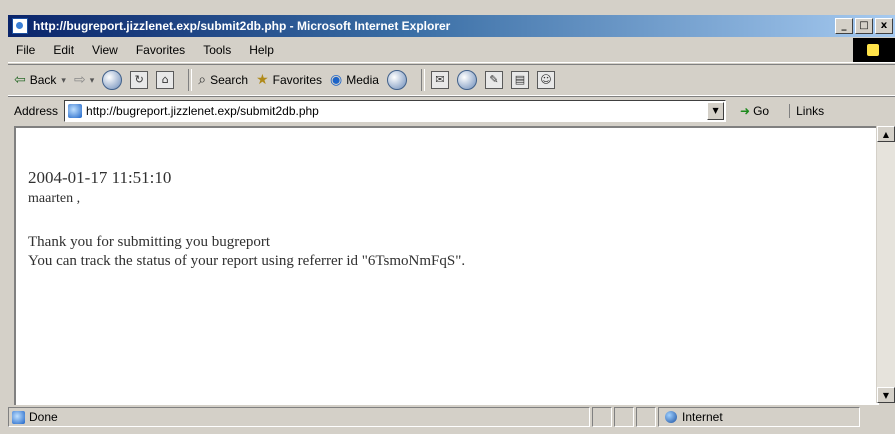 The height and width of the screenshot is (434, 895). Describe the element at coordinates (20, 26) in the screenshot. I see `ie-page-icon` at that location.